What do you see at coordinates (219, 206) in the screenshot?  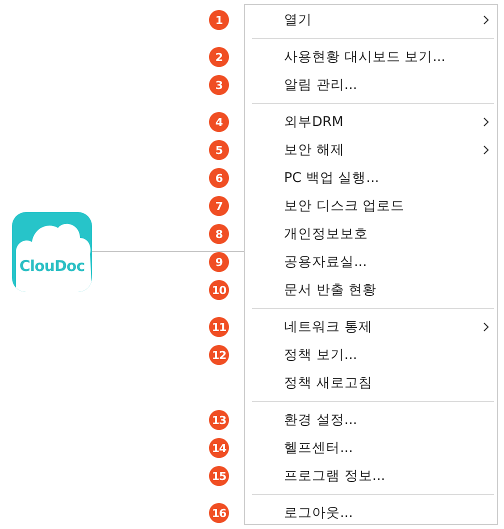 I see `number-badge: 7` at bounding box center [219, 206].